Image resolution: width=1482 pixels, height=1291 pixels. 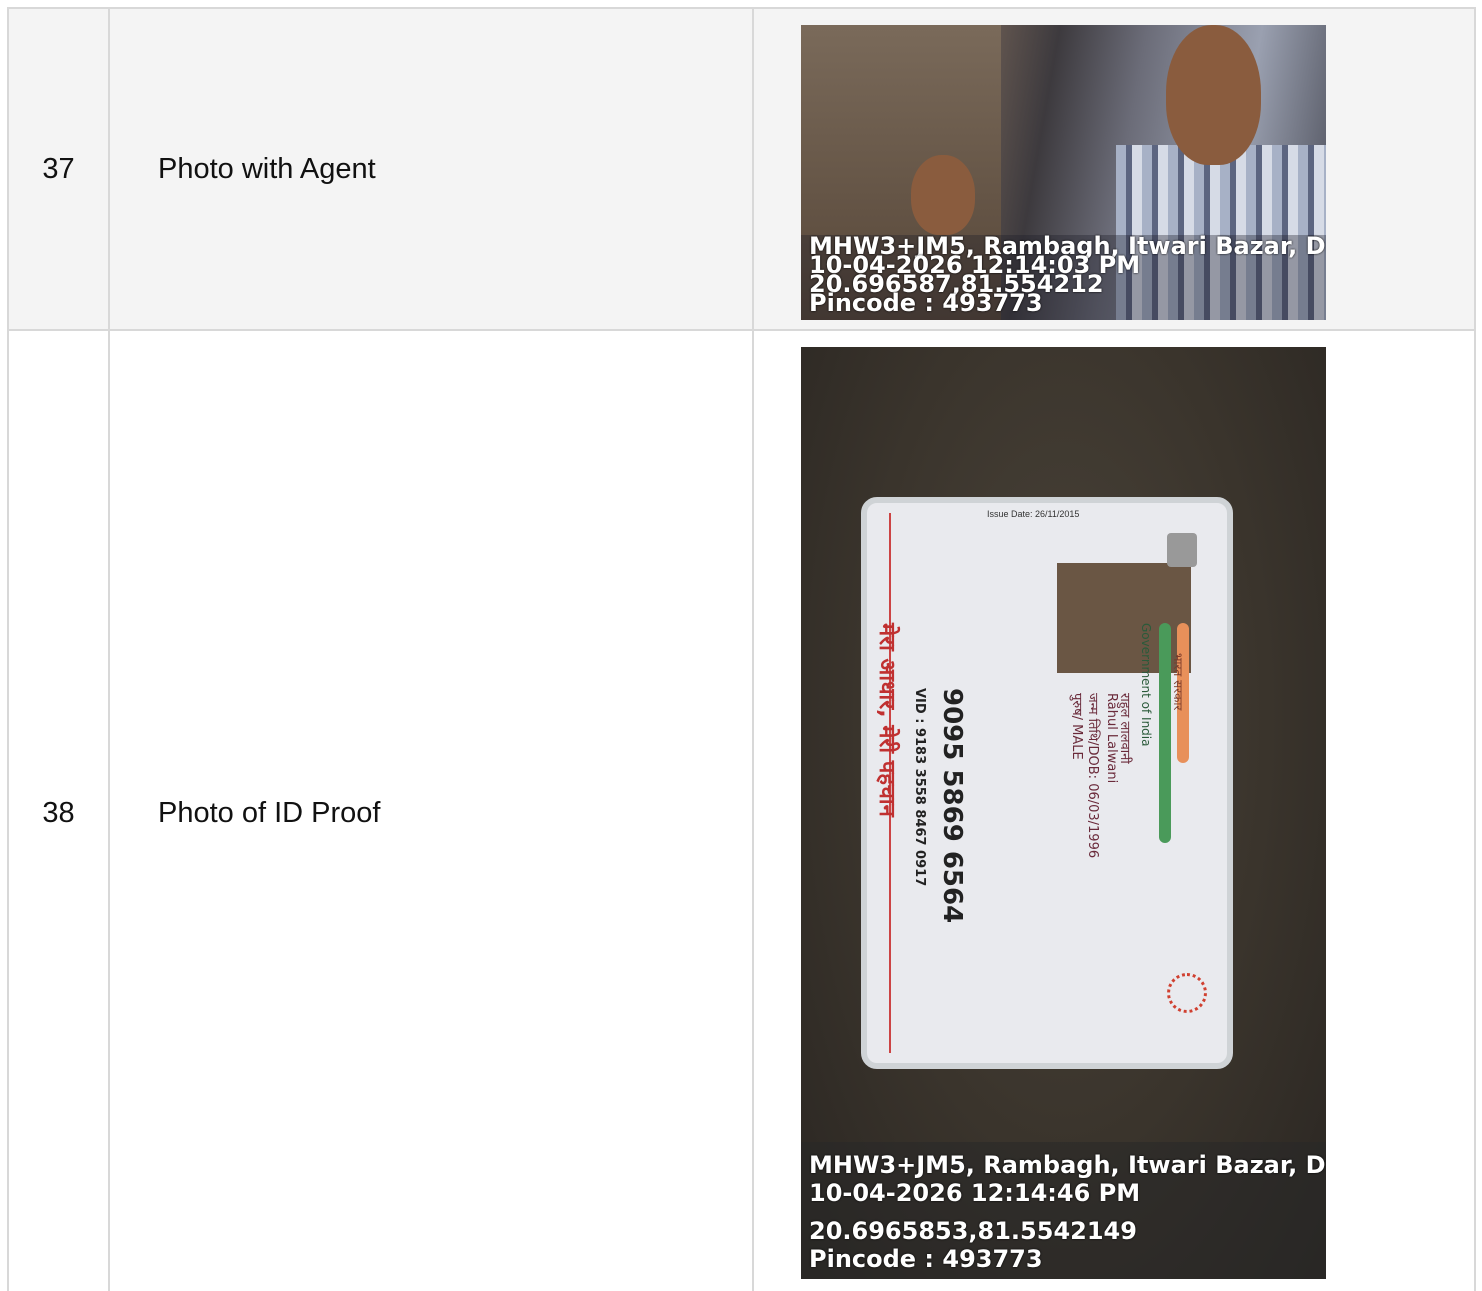 I want to click on emblem-icon, so click(x=1182, y=550).